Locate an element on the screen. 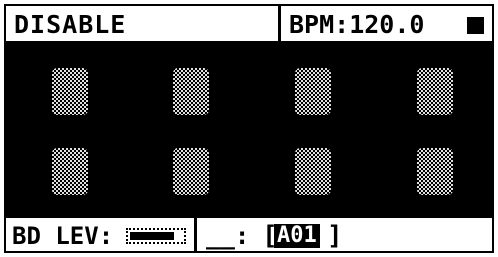 This screenshot has height=257, width=498. bpm-readout: BPM:120.0 is located at coordinates (356, 24).